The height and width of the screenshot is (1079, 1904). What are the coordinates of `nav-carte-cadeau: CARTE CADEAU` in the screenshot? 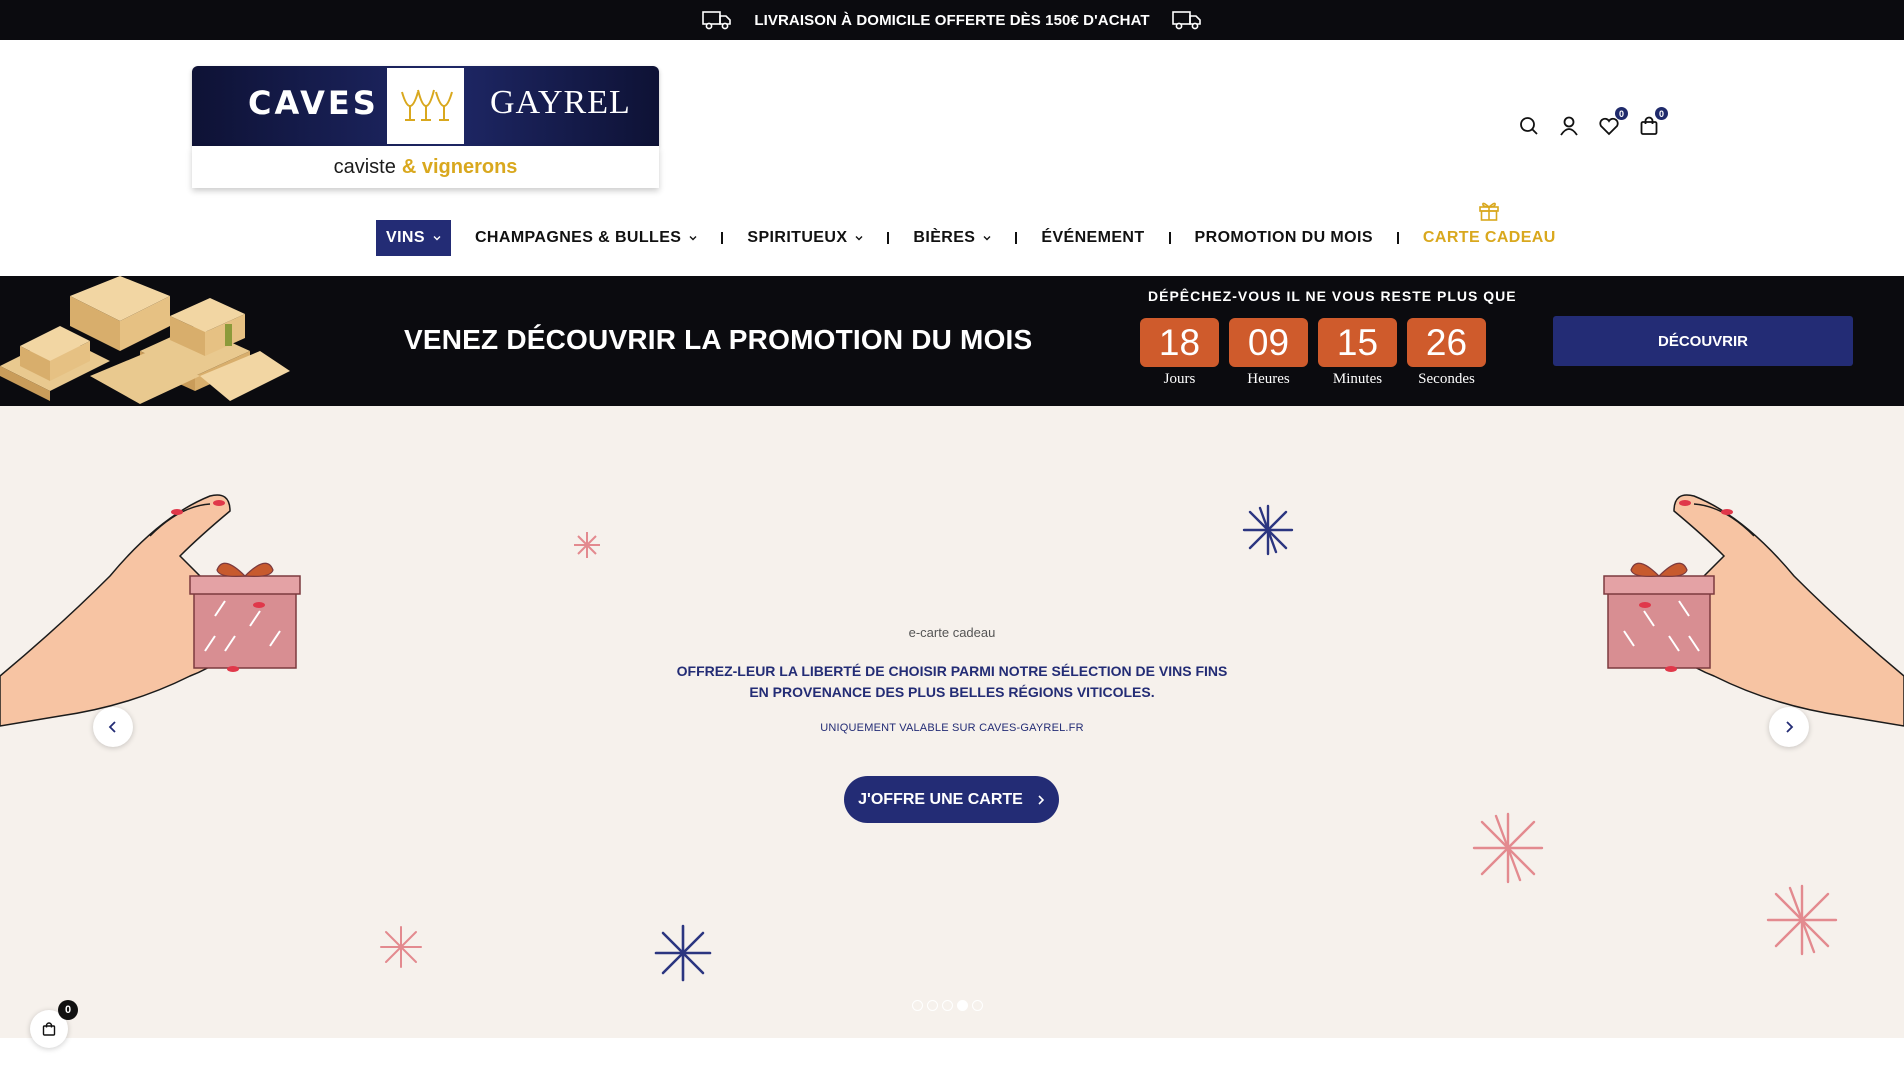 It's located at (1489, 229).